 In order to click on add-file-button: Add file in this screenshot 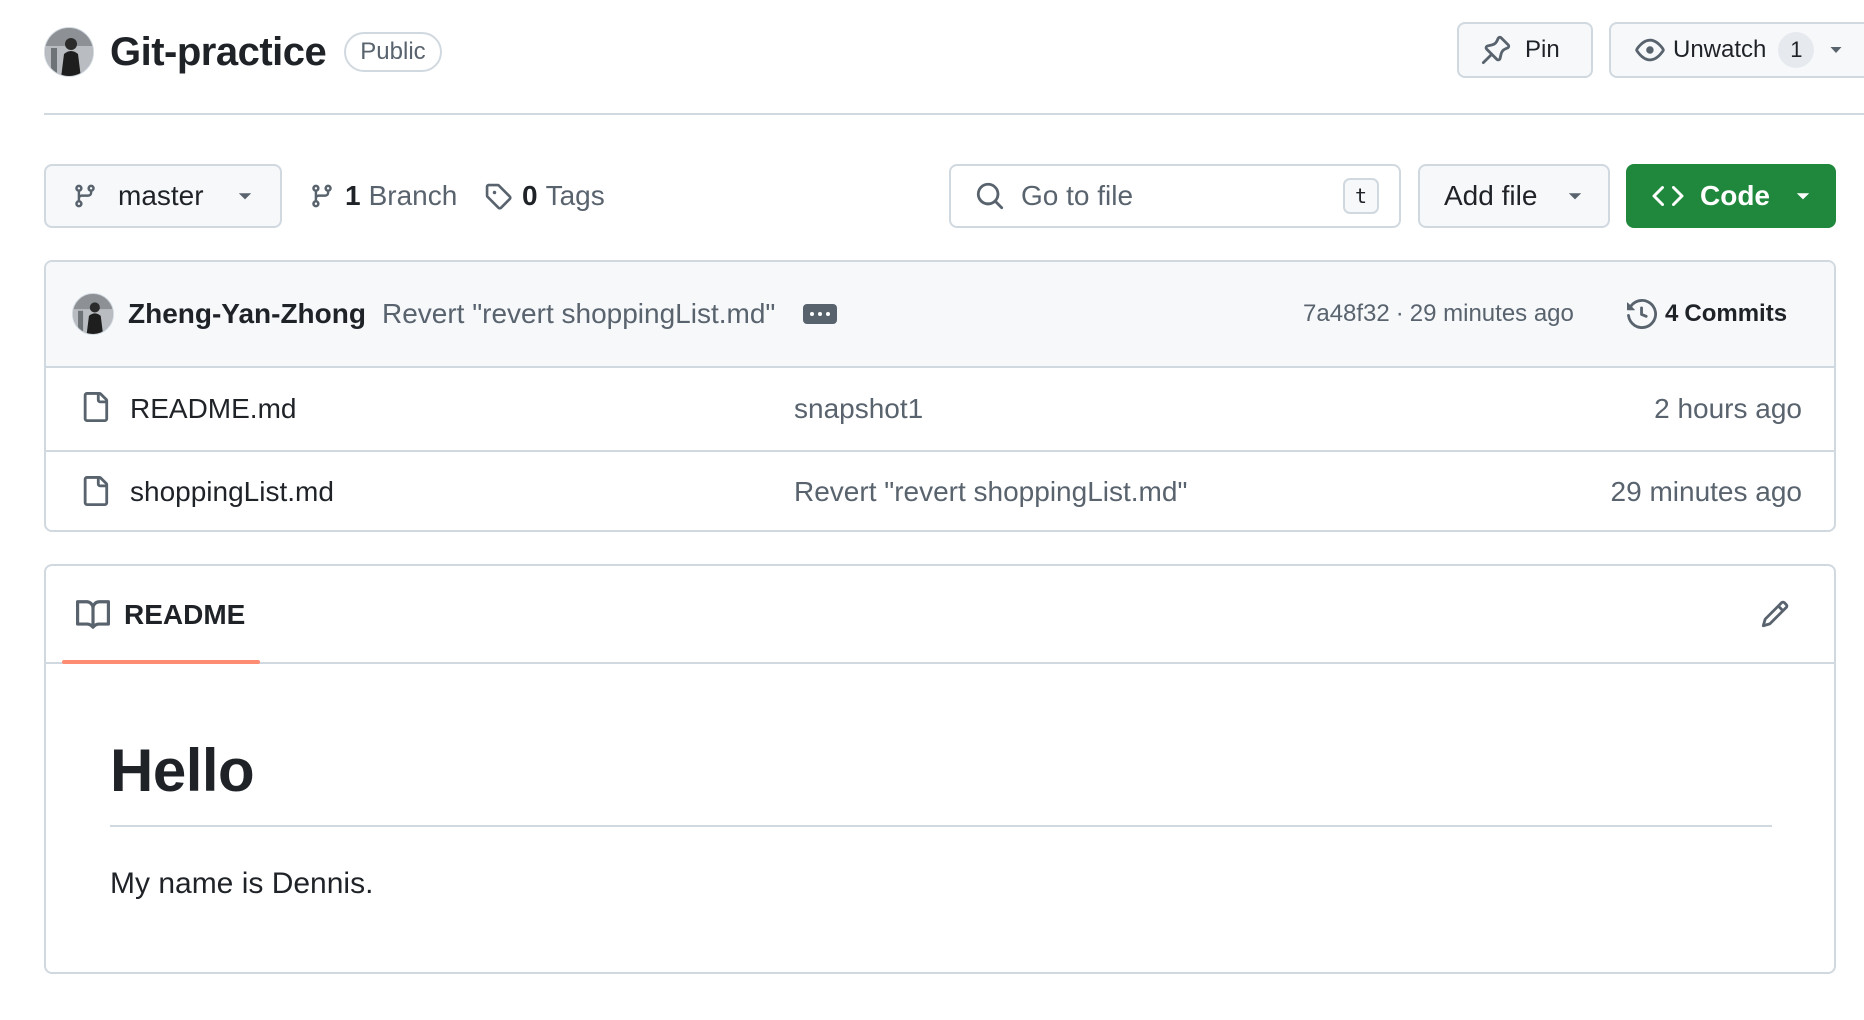, I will do `click(1514, 196)`.